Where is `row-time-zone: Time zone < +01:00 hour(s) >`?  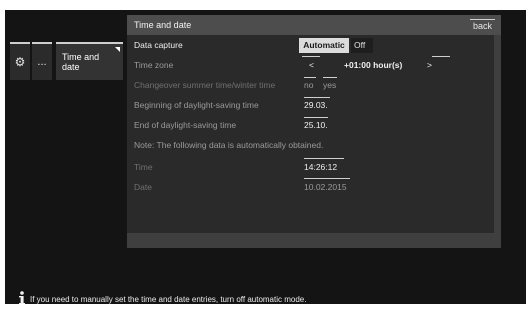
row-time-zone: Time zone < +01:00 hour(s) > is located at coordinates (310, 65).